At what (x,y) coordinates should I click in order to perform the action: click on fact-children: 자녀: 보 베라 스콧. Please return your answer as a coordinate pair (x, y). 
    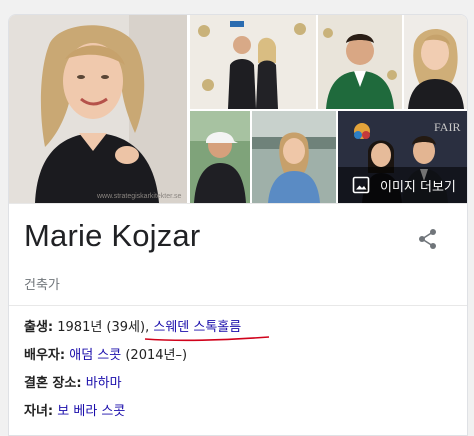
    Looking at the image, I should click on (239, 416).